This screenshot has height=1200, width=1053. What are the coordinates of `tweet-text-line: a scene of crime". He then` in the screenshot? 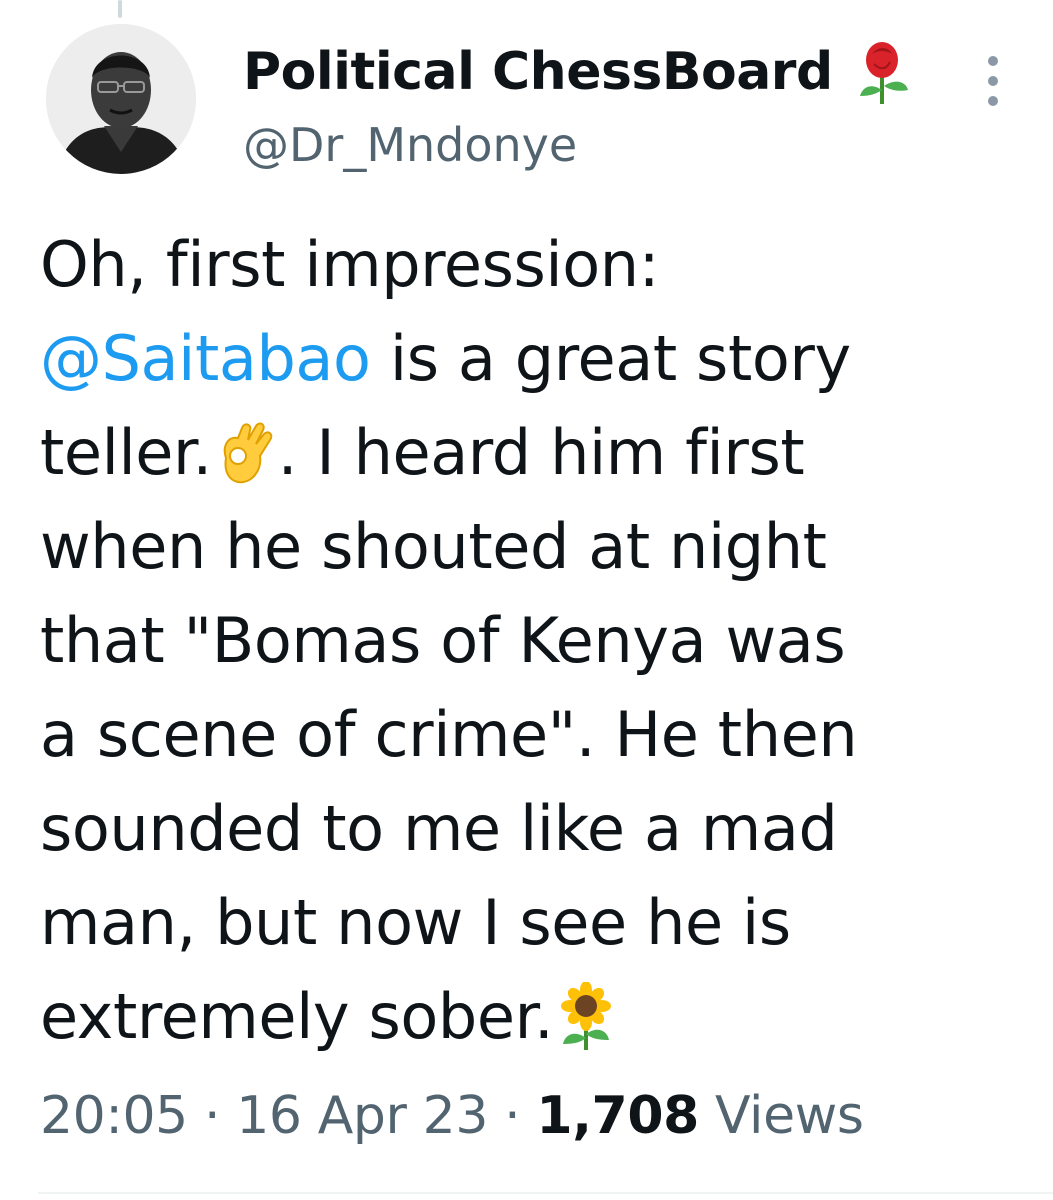 It's located at (449, 734).